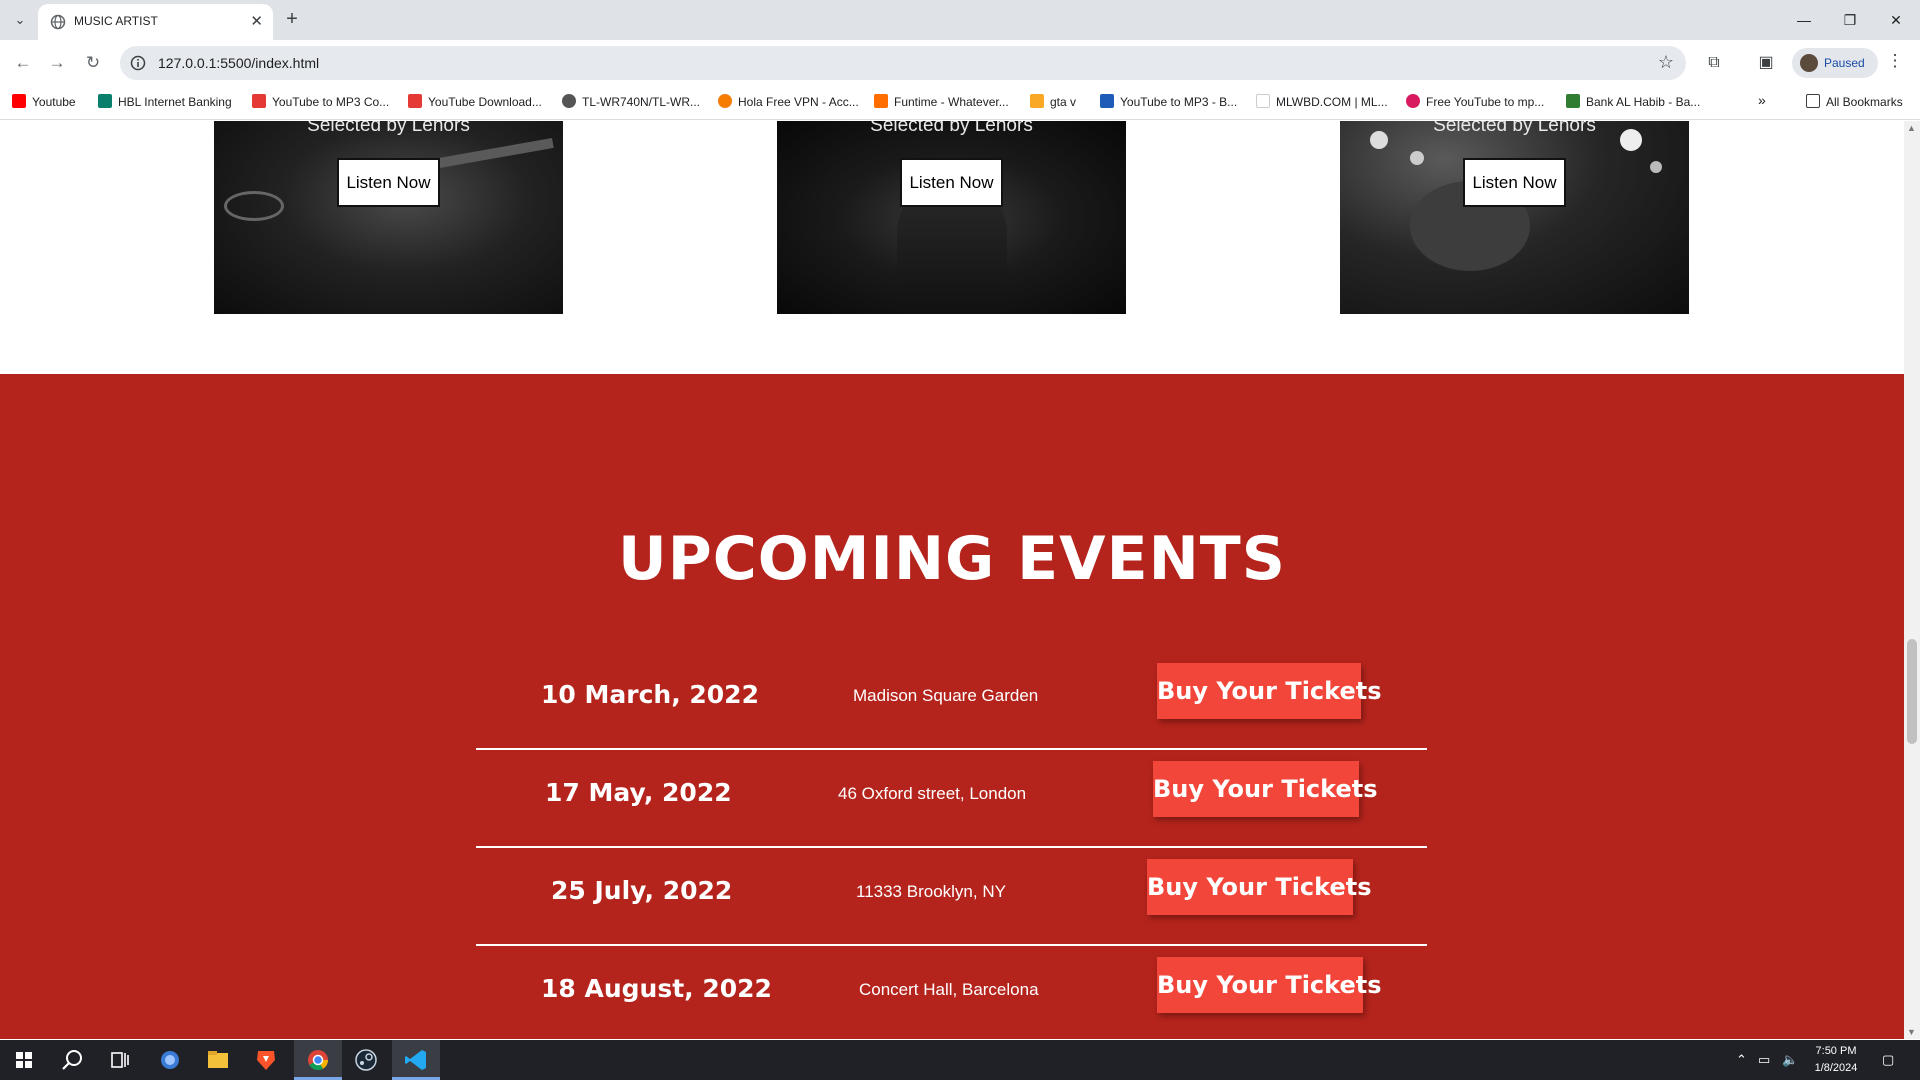 The width and height of the screenshot is (1920, 1080). What do you see at coordinates (1762, 101) in the screenshot?
I see `bookmarks-overflow-icon: »` at bounding box center [1762, 101].